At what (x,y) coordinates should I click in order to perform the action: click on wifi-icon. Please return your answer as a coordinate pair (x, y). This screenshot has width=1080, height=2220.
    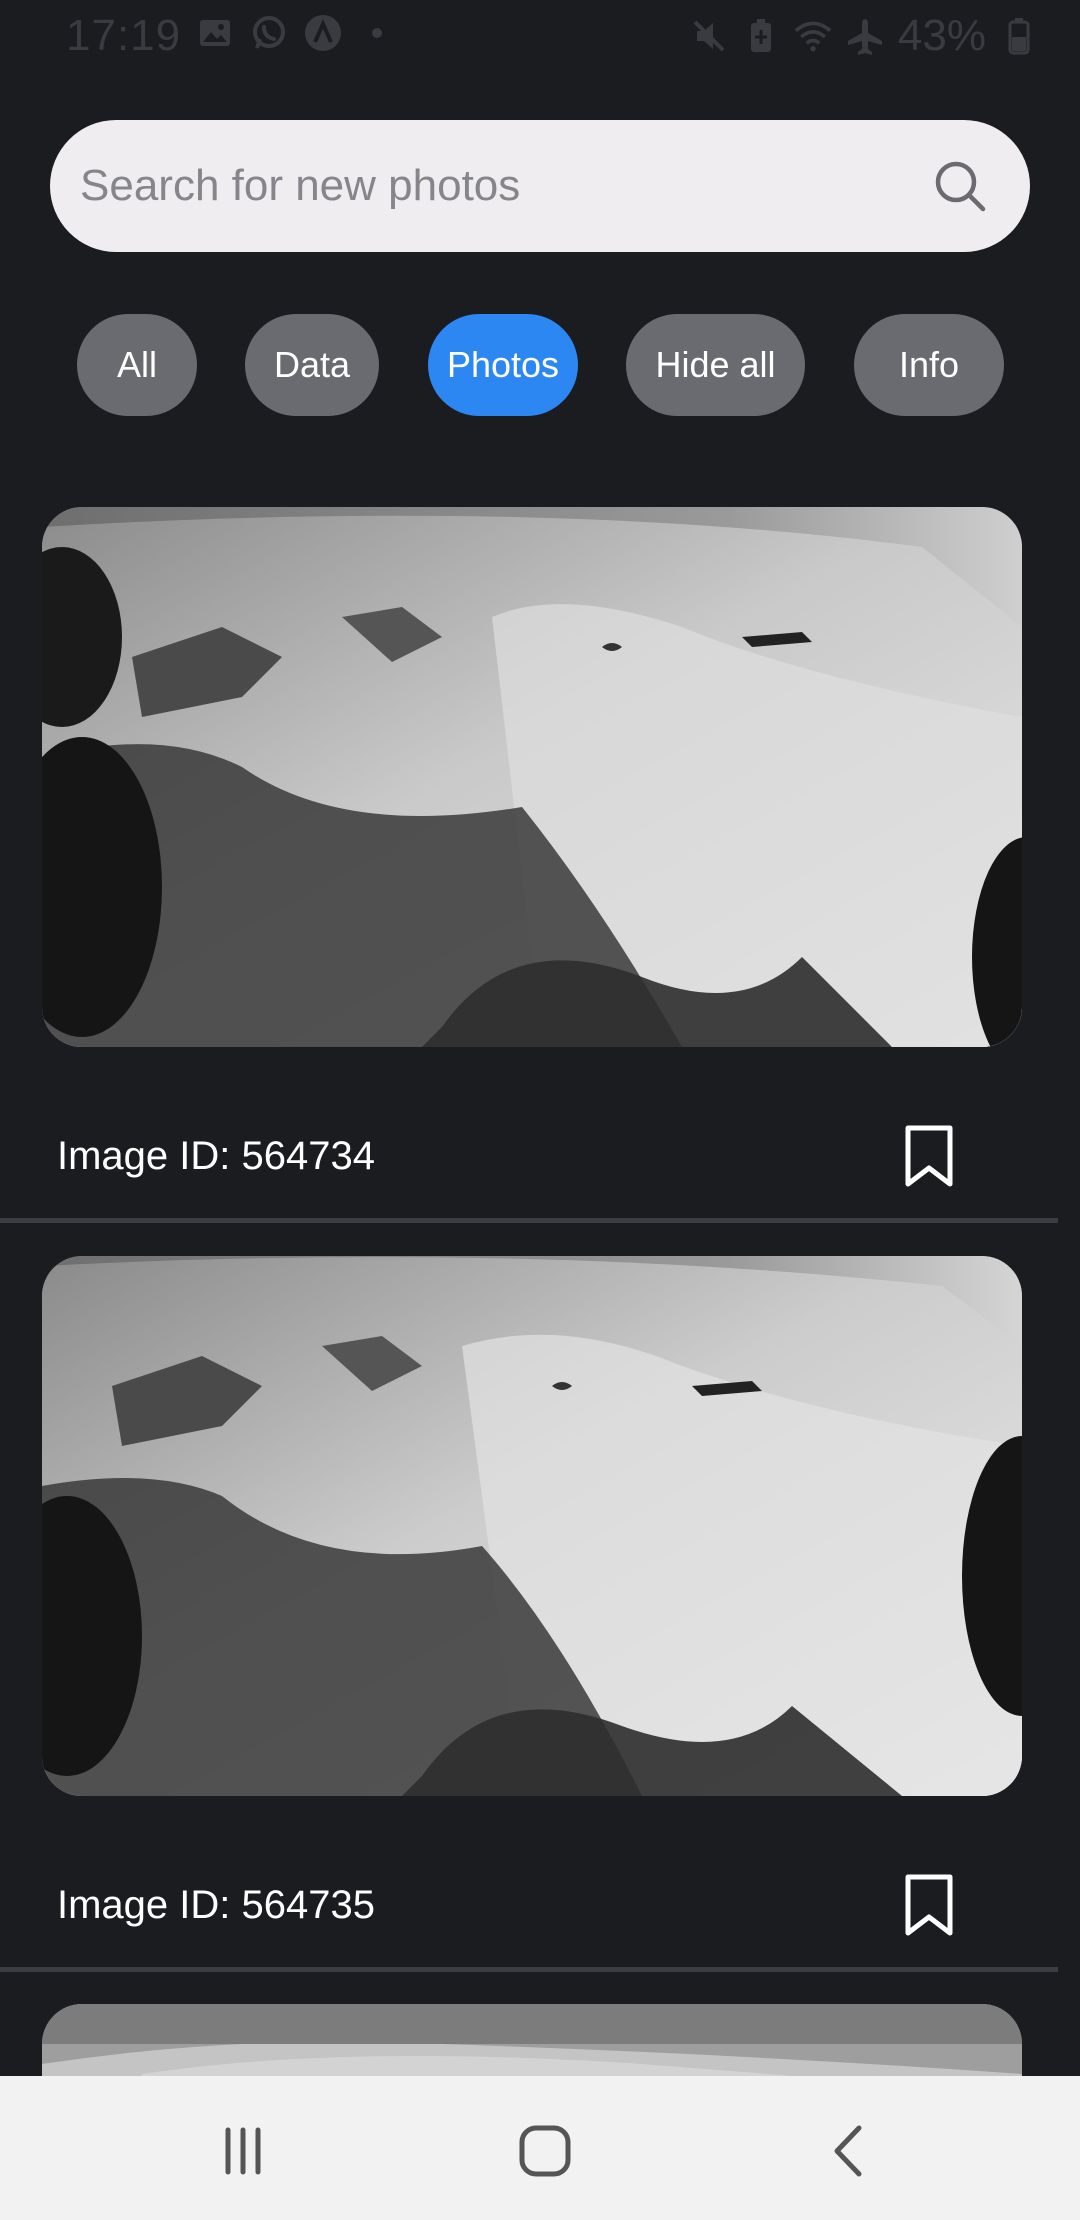
    Looking at the image, I should click on (813, 36).